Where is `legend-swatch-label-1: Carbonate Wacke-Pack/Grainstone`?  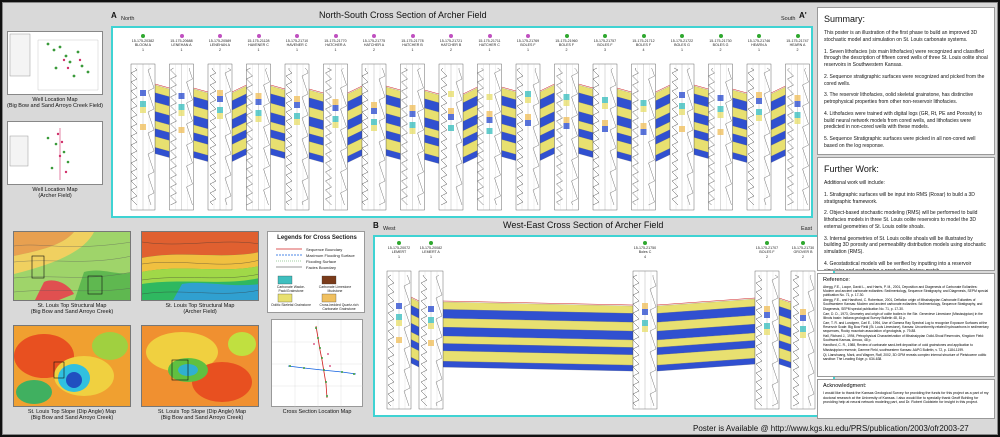
legend-swatch-label-1: Carbonate Wacke-Pack/Grainstone is located at coordinates (291, 289).